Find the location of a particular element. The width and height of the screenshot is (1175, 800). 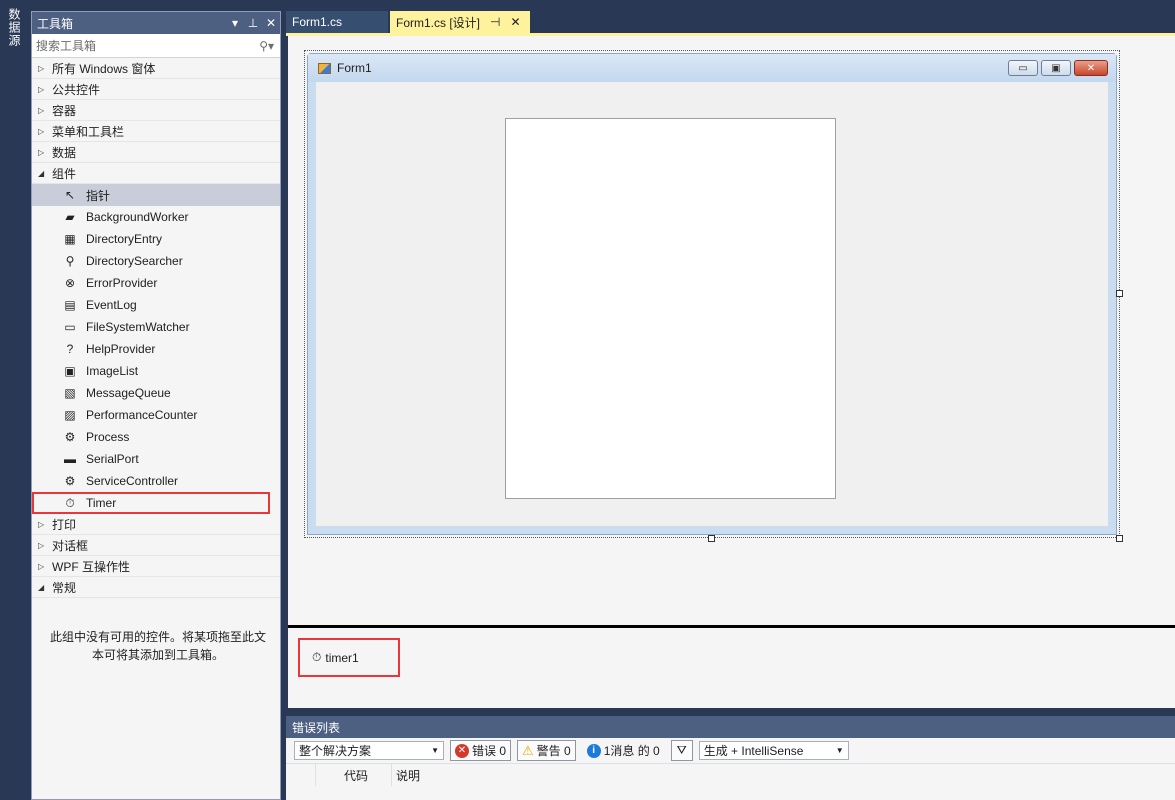

side-strip: 数据源 is located at coordinates (15, 400).